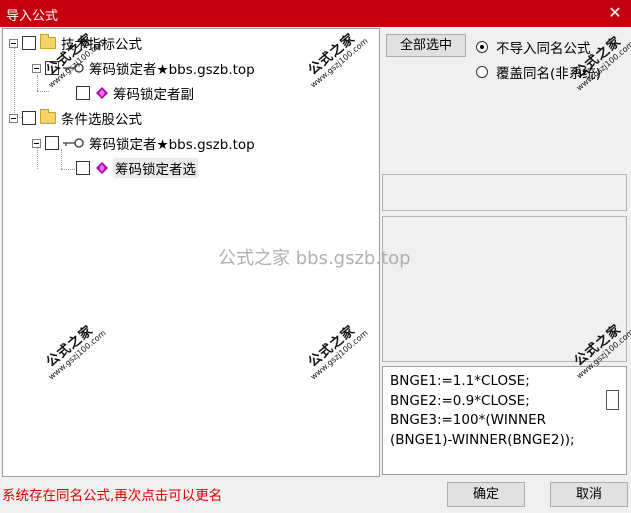 The height and width of the screenshot is (513, 631). What do you see at coordinates (482, 72) in the screenshot?
I see `radio-unselected-icon` at bounding box center [482, 72].